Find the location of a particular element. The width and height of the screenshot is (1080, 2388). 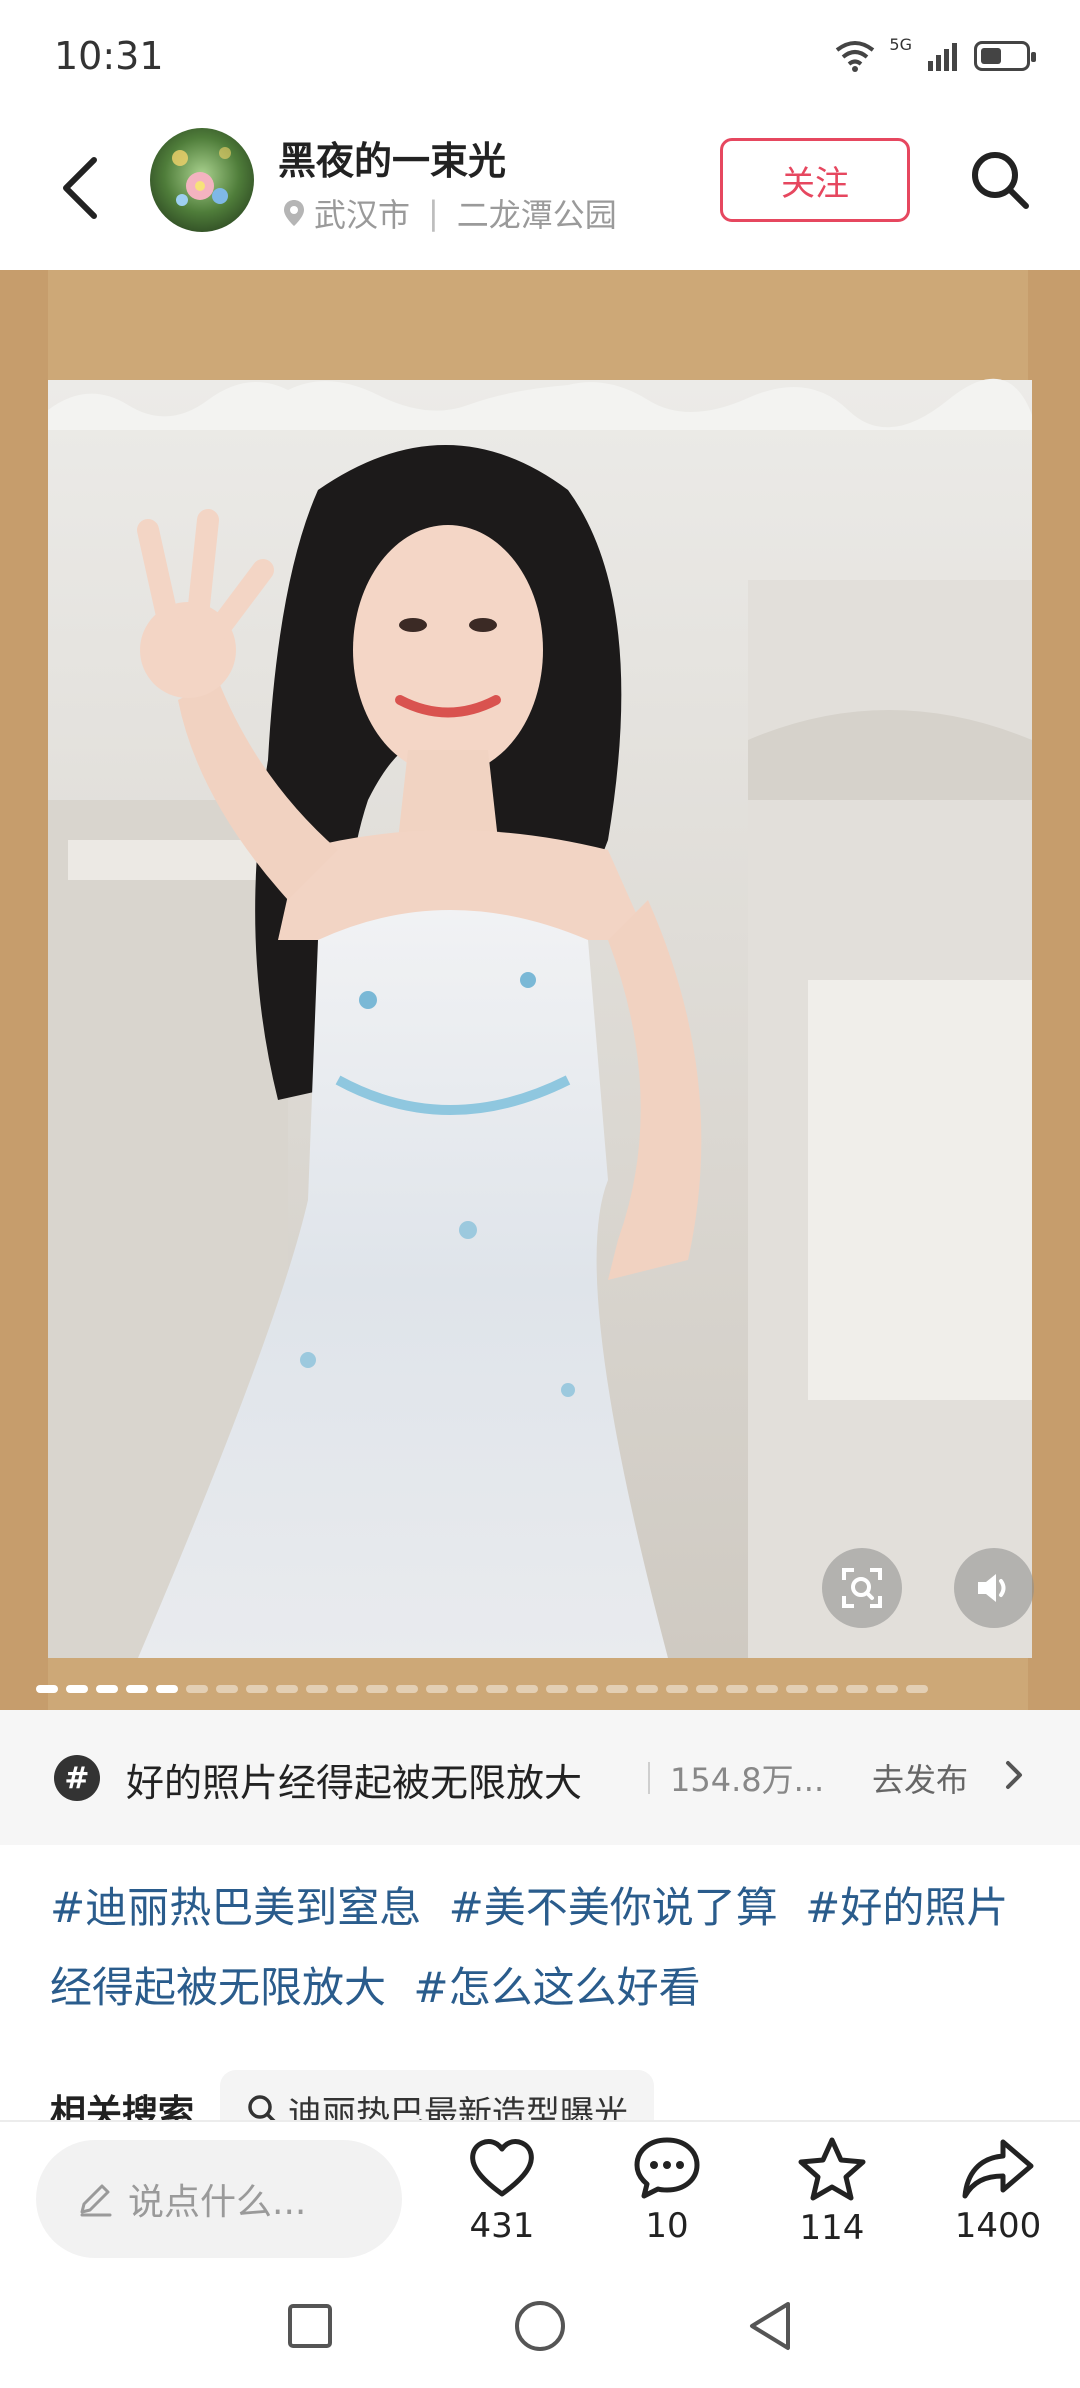

status-icons: 5G is located at coordinates (935, 55).